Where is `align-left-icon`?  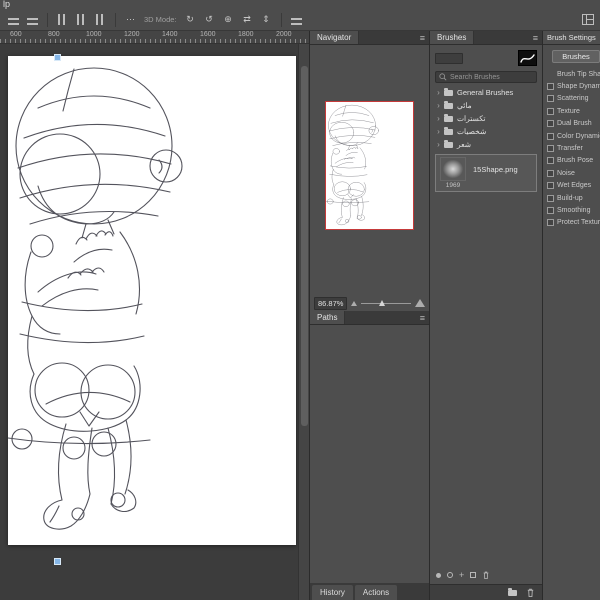 align-left-icon is located at coordinates (13, 19).